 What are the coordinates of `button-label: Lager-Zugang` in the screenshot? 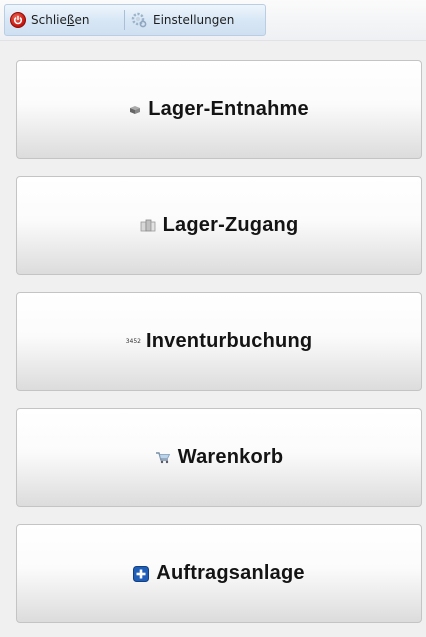 It's located at (230, 225).